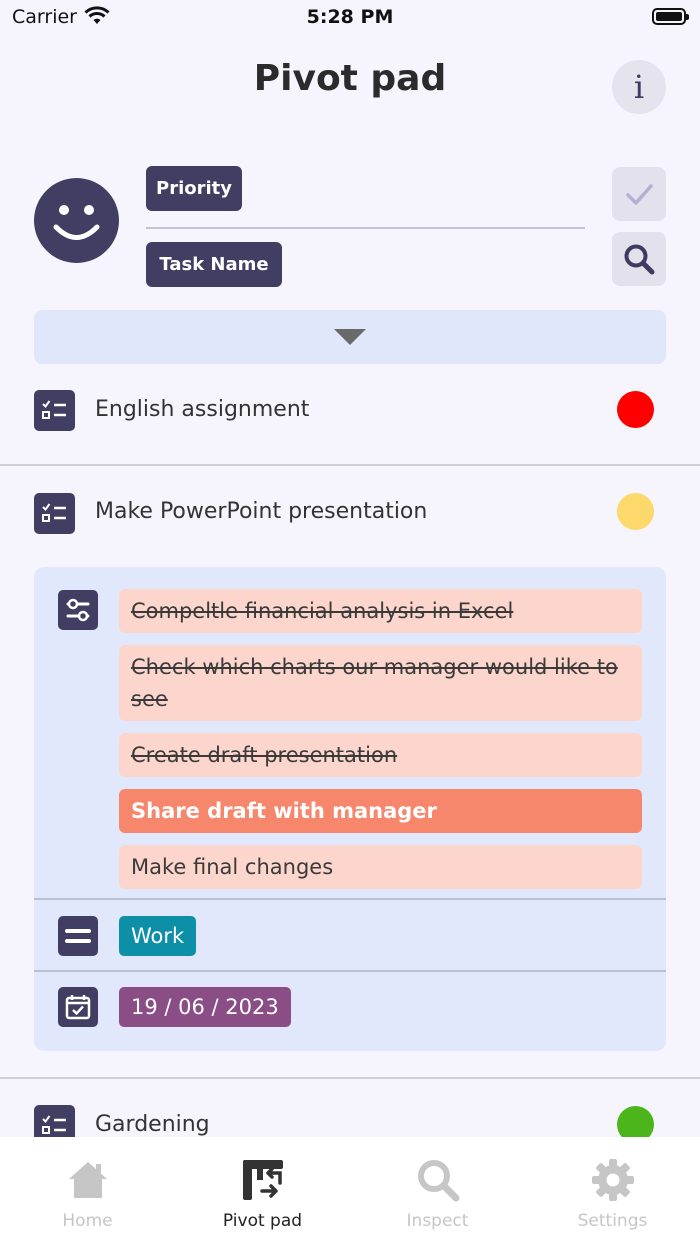  I want to click on search-button, so click(639, 259).